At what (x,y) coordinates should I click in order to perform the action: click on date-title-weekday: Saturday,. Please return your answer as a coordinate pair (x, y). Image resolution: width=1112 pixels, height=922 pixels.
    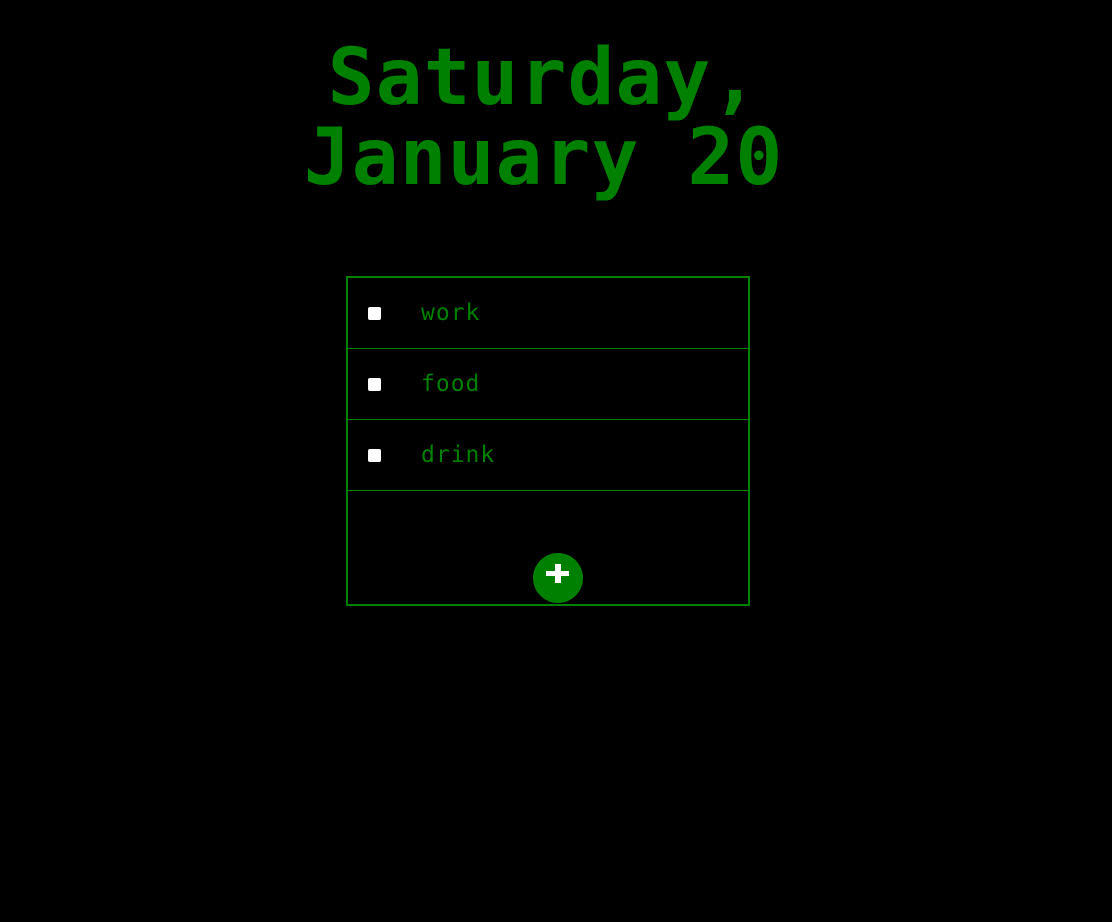
    Looking at the image, I should click on (543, 78).